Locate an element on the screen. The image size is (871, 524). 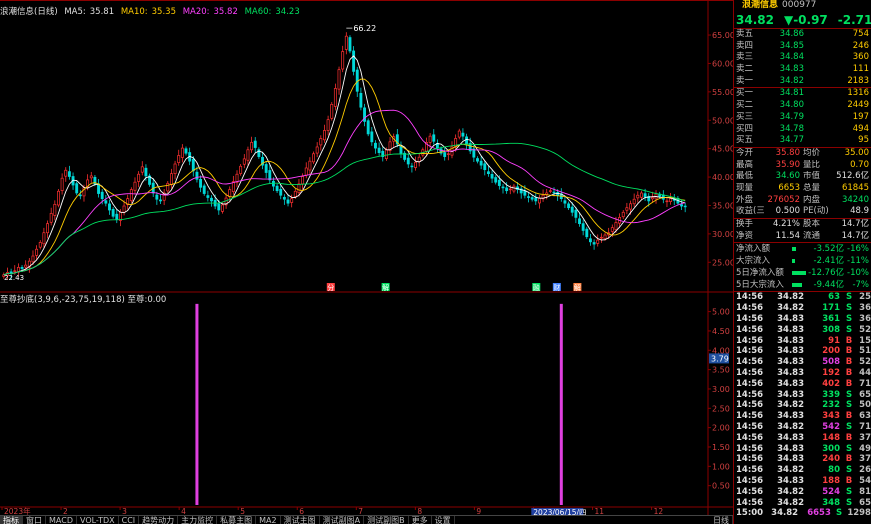
bottom-tab: 更多 is located at coordinates (420, 520).